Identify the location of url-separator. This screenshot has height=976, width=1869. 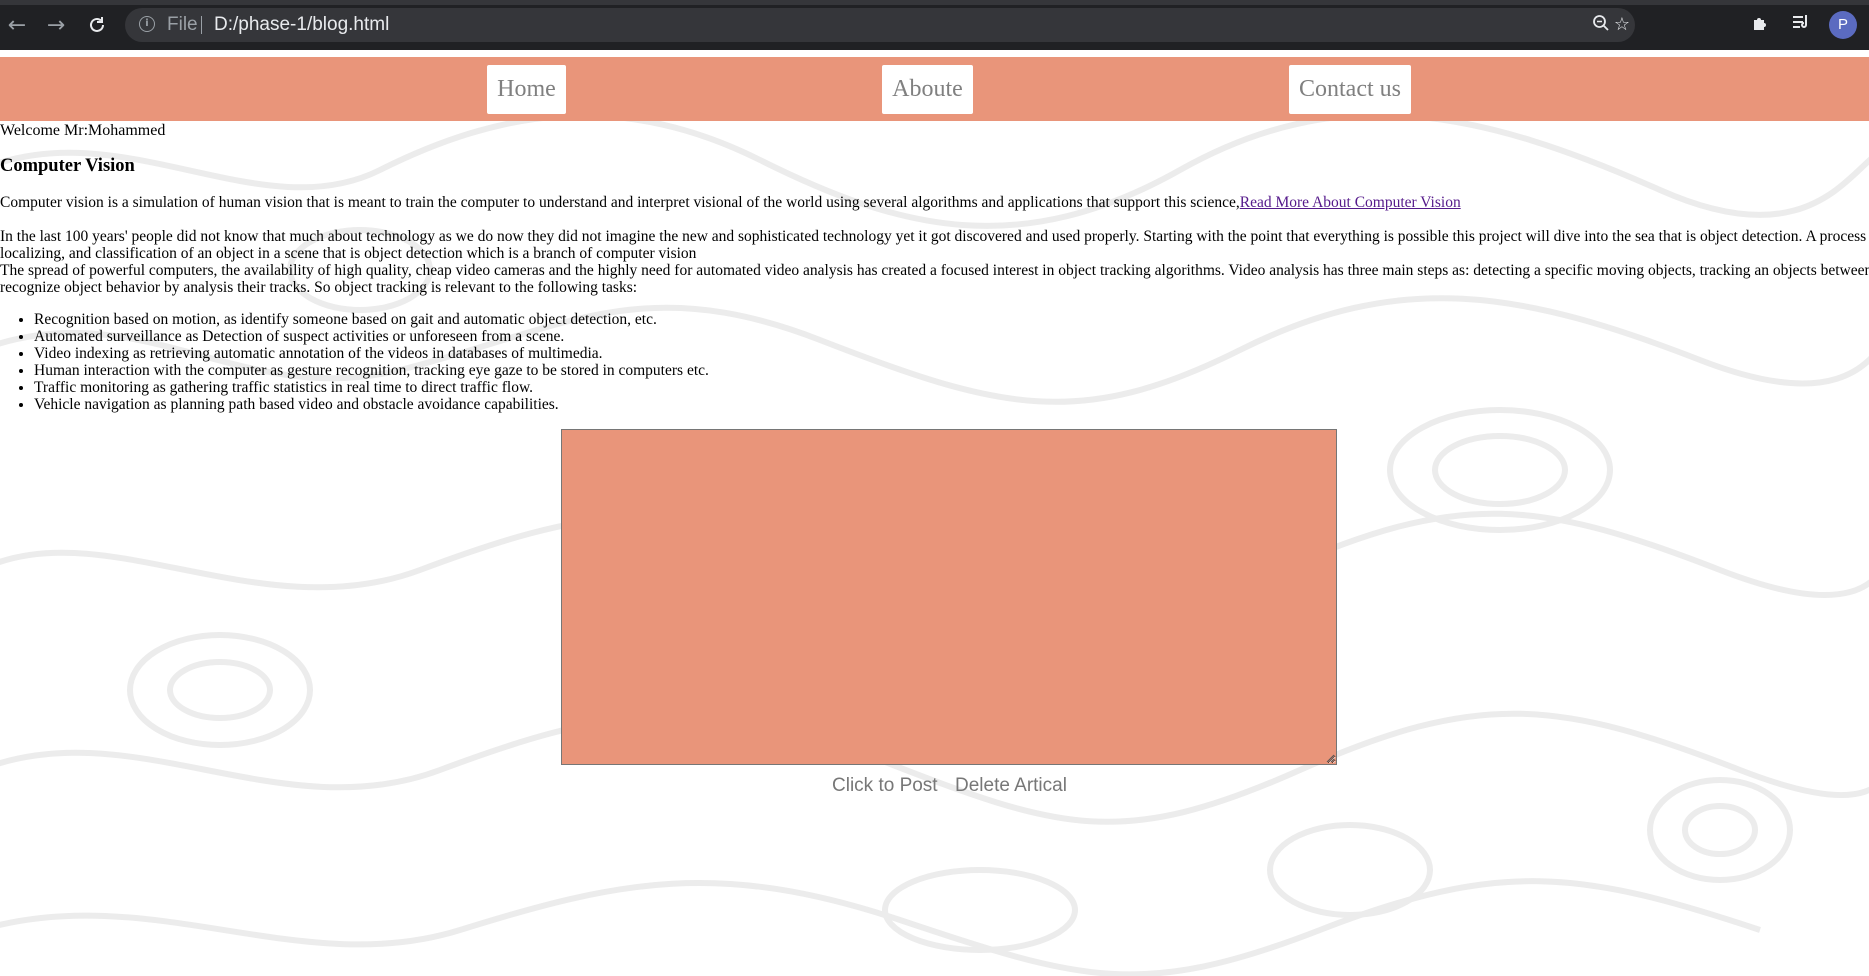
(201, 25).